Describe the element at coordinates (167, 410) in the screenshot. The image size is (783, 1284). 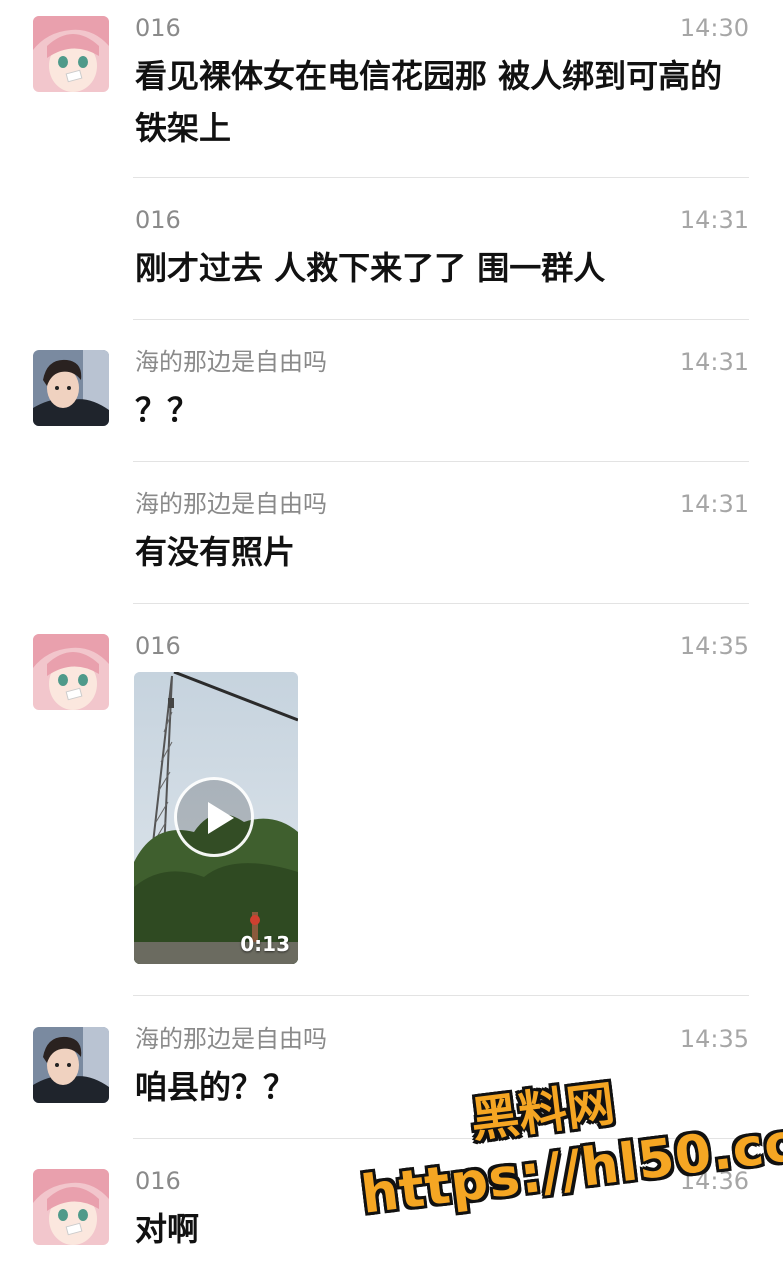
I see `message-text: ？？` at that location.